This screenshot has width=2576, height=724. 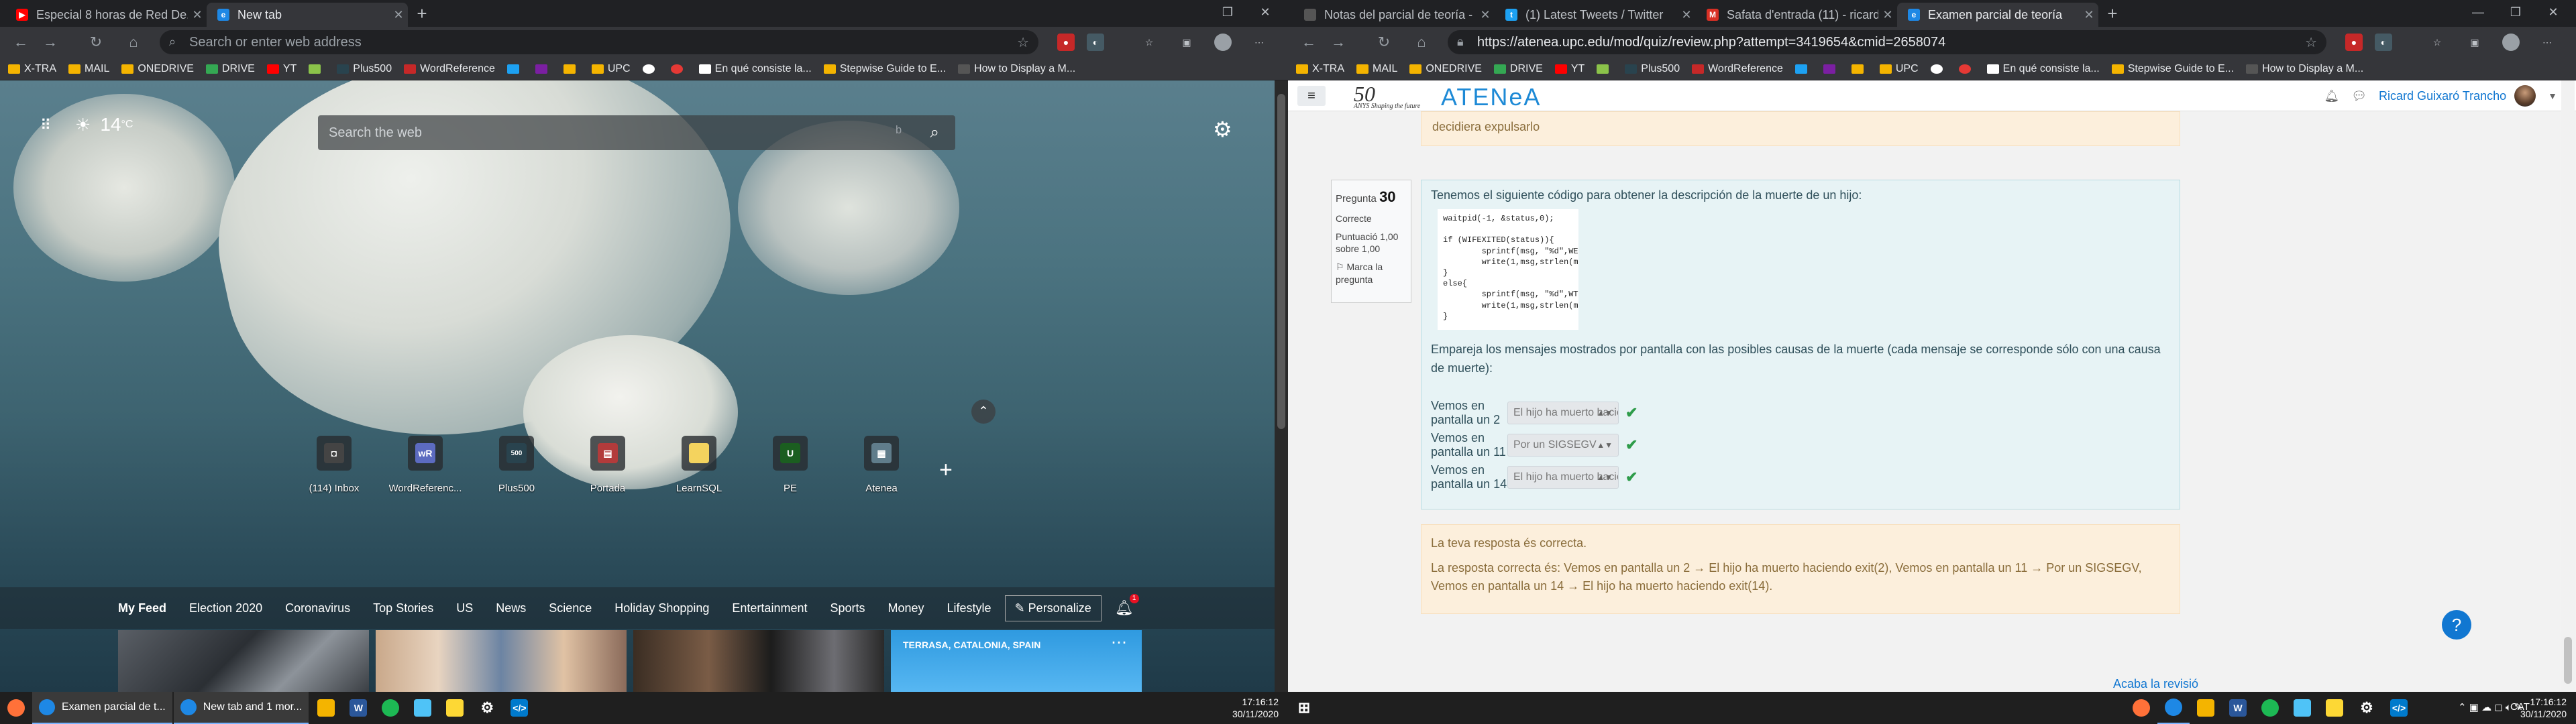 I want to click on edge-icon, so click(x=2173, y=708).